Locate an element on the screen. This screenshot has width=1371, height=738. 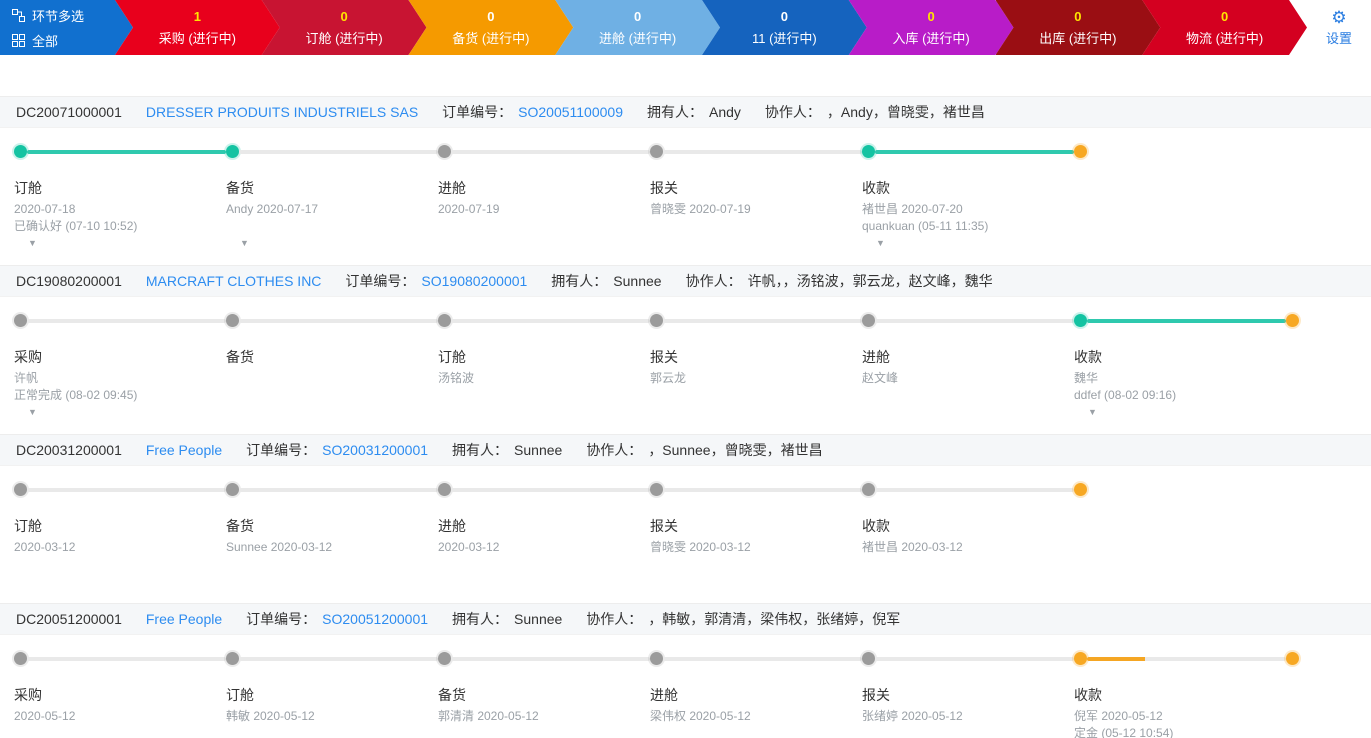
collaborators-group: 协作人： 许帆，，汤铭波，郭云龙，赵文峰，魏华 is located at coordinates (839, 281).